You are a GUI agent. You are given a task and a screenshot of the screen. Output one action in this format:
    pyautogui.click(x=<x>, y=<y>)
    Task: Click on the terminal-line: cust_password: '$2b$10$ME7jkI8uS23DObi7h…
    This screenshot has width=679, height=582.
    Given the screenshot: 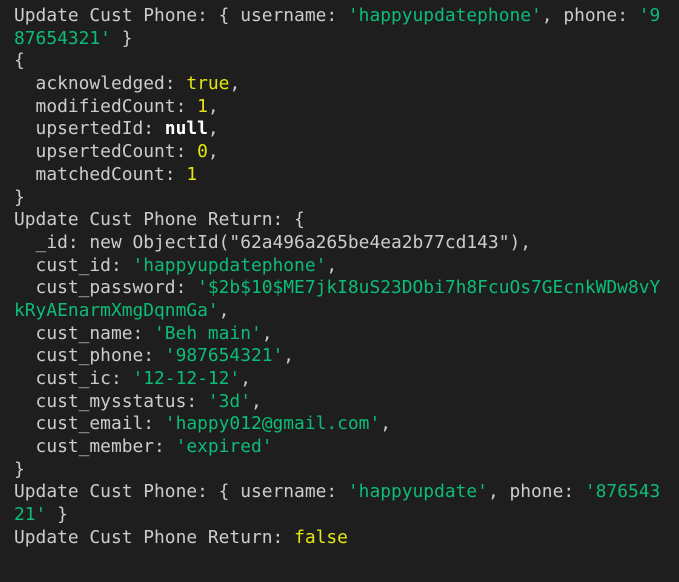 What is the action you would take?
    pyautogui.click(x=337, y=288)
    